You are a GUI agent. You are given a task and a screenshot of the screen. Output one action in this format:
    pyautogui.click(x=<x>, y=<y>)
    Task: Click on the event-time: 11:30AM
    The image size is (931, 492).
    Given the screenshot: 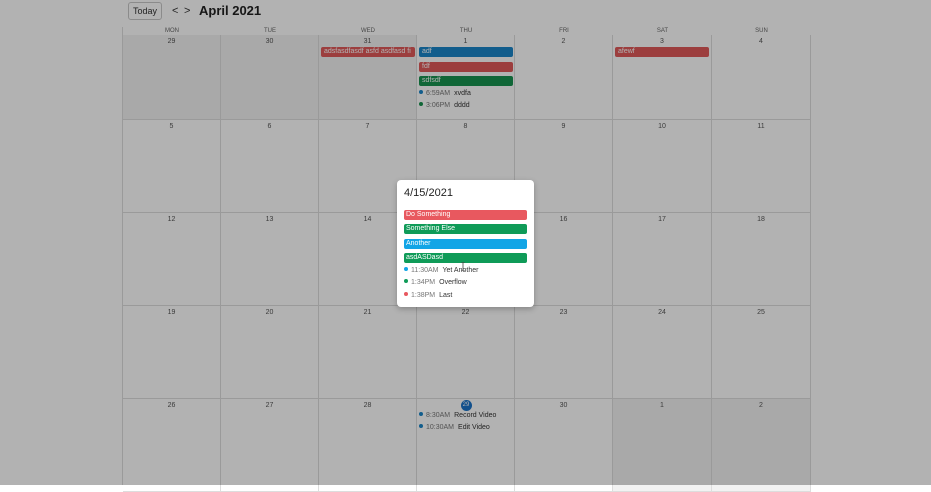 What is the action you would take?
    pyautogui.click(x=425, y=270)
    